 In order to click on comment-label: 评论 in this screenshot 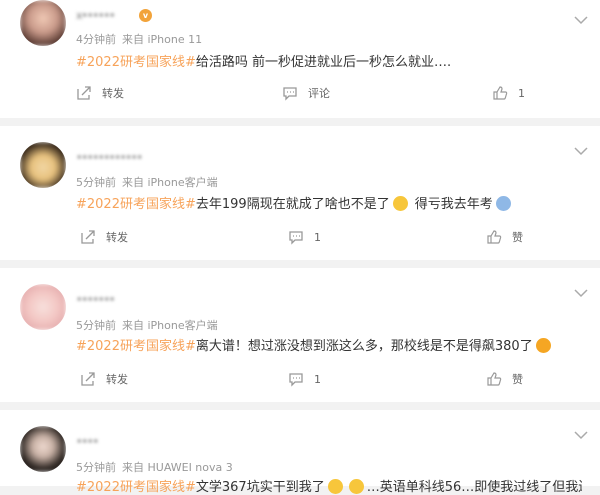, I will do `click(319, 93)`.